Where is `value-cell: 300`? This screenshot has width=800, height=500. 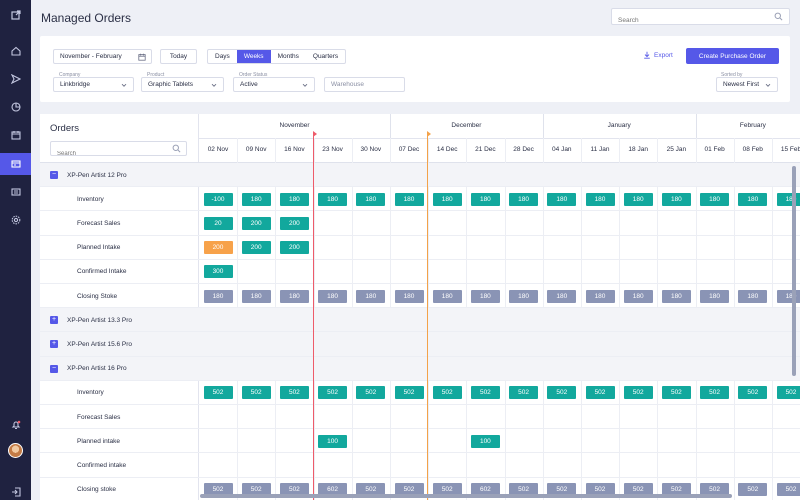
value-cell: 300 is located at coordinates (218, 272).